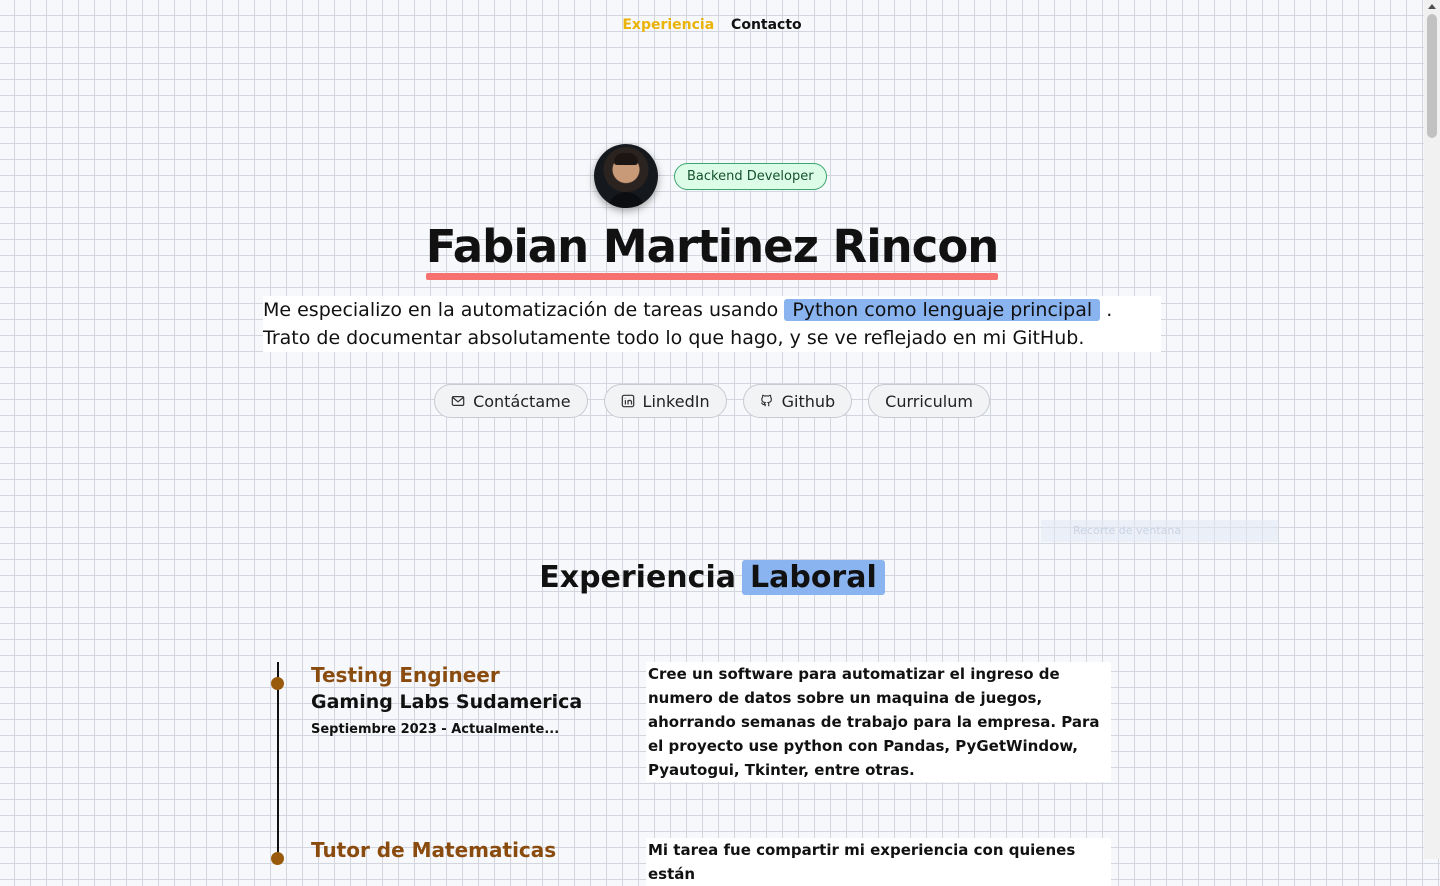  What do you see at coordinates (1106, 310) in the screenshot?
I see `intro-part-2: .` at bounding box center [1106, 310].